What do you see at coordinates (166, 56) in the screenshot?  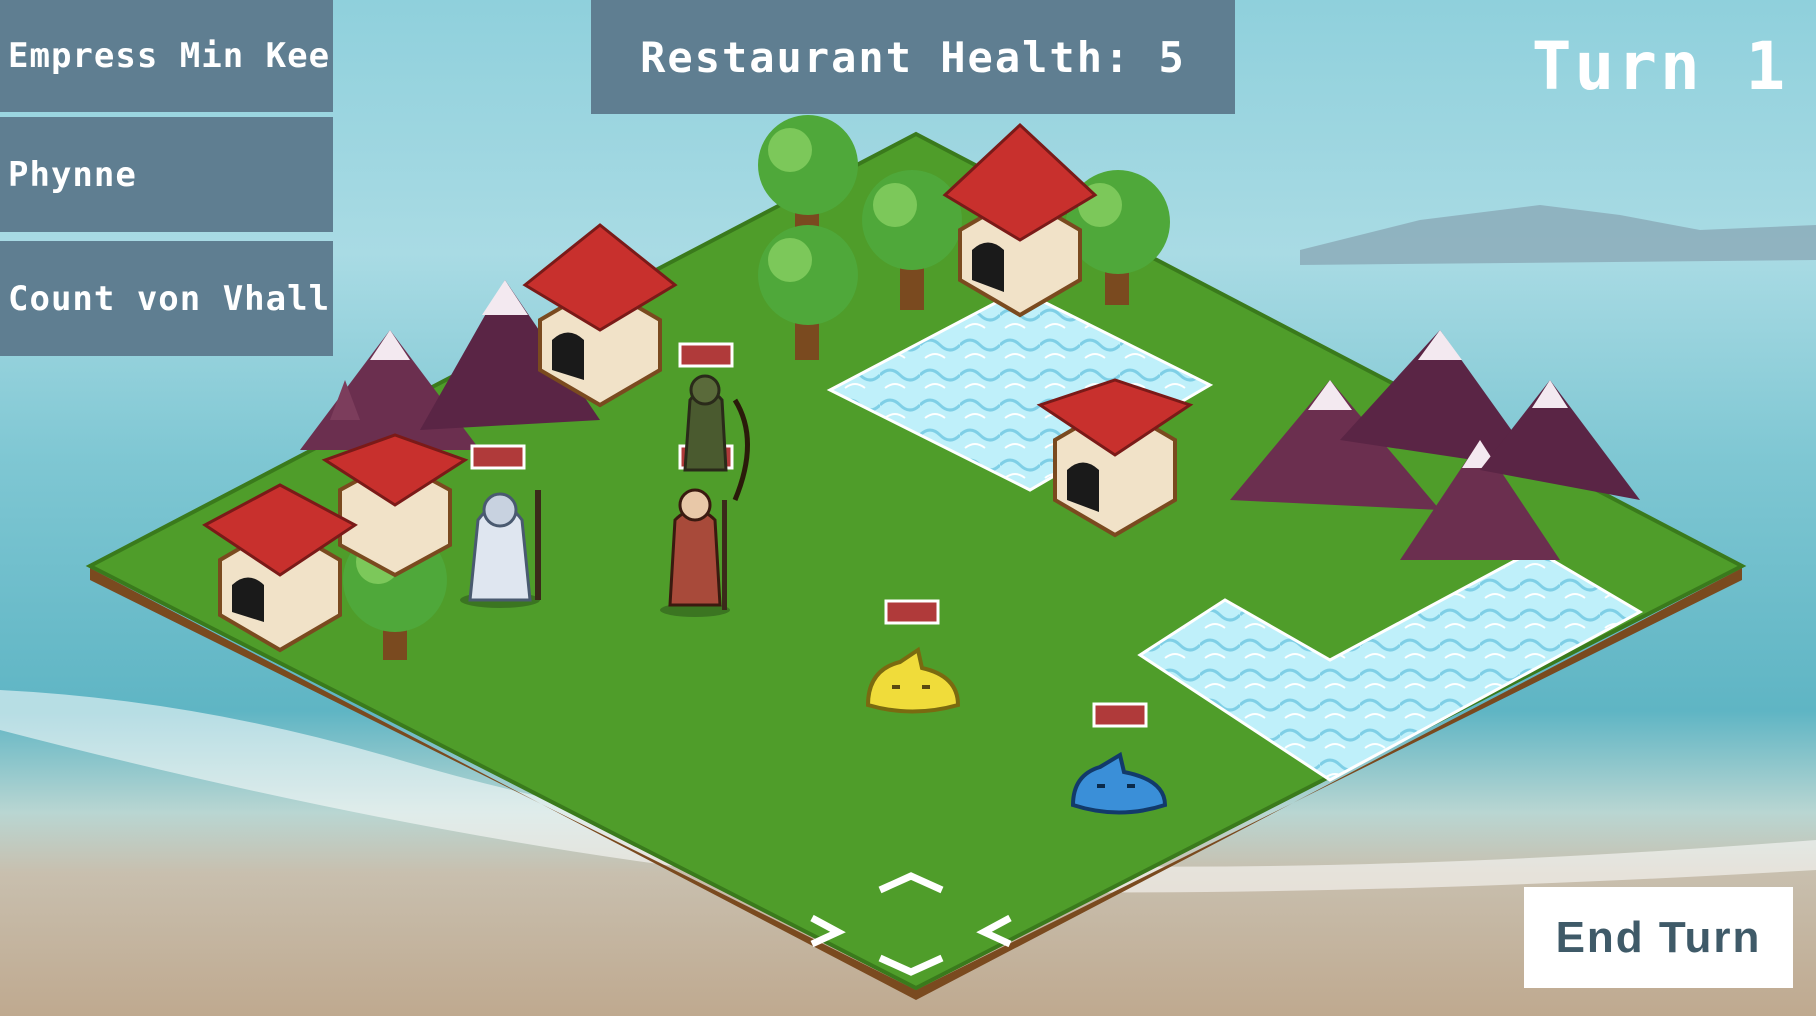 I see `party-member-empress-min-kee: Empress Min Kee` at bounding box center [166, 56].